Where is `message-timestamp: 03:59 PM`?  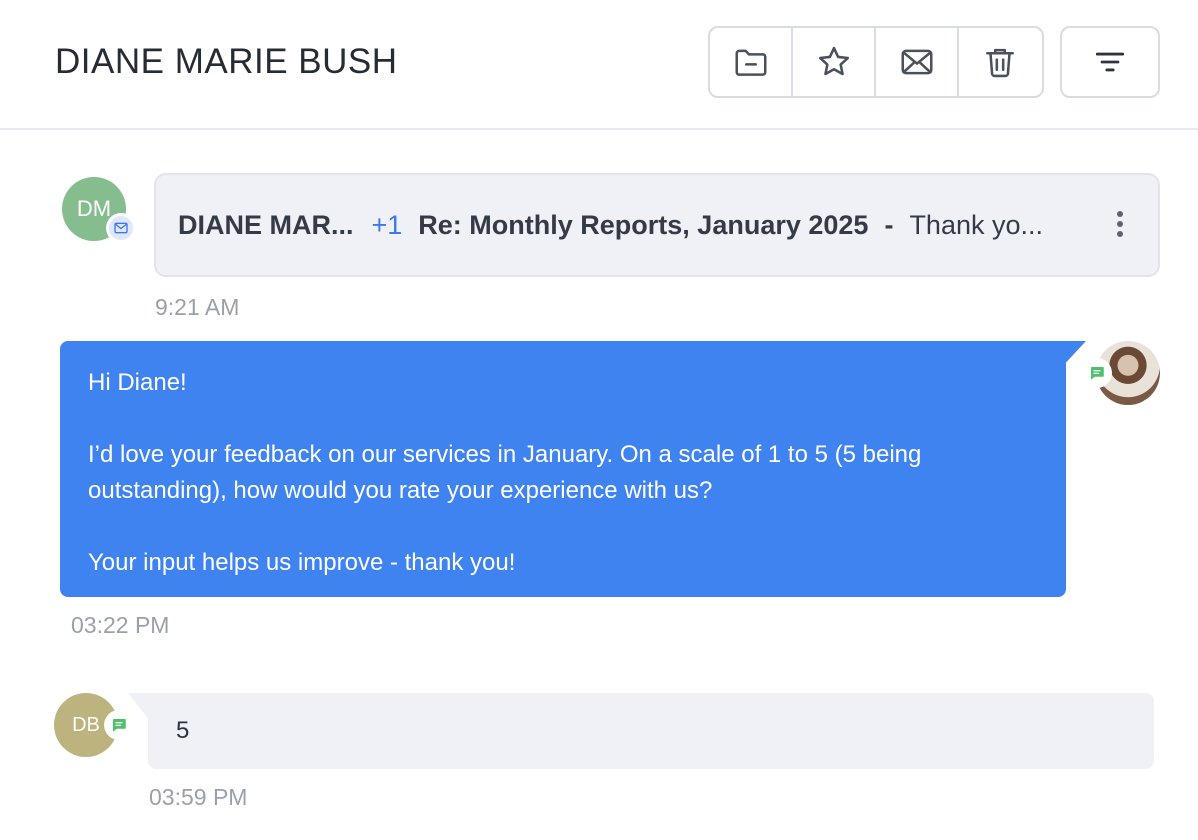 message-timestamp: 03:59 PM is located at coordinates (198, 797).